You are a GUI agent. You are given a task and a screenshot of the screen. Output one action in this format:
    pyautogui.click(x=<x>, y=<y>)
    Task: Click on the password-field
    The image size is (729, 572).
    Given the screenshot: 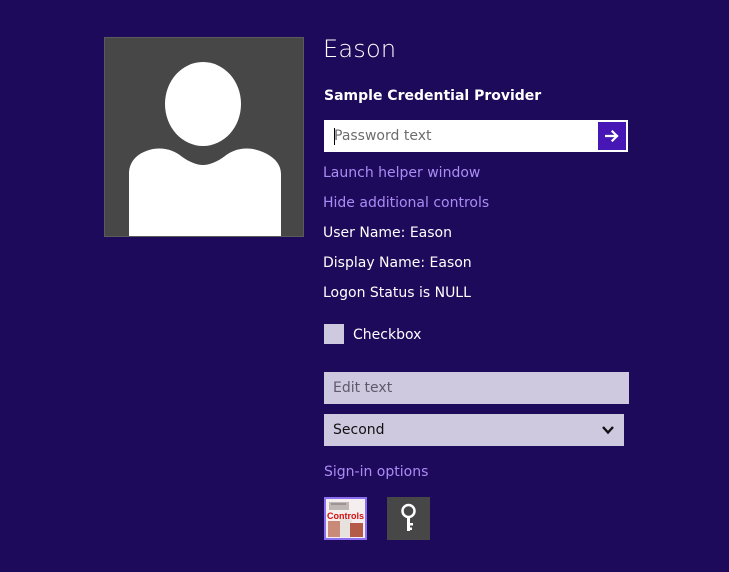 What is the action you would take?
    pyautogui.click(x=476, y=136)
    